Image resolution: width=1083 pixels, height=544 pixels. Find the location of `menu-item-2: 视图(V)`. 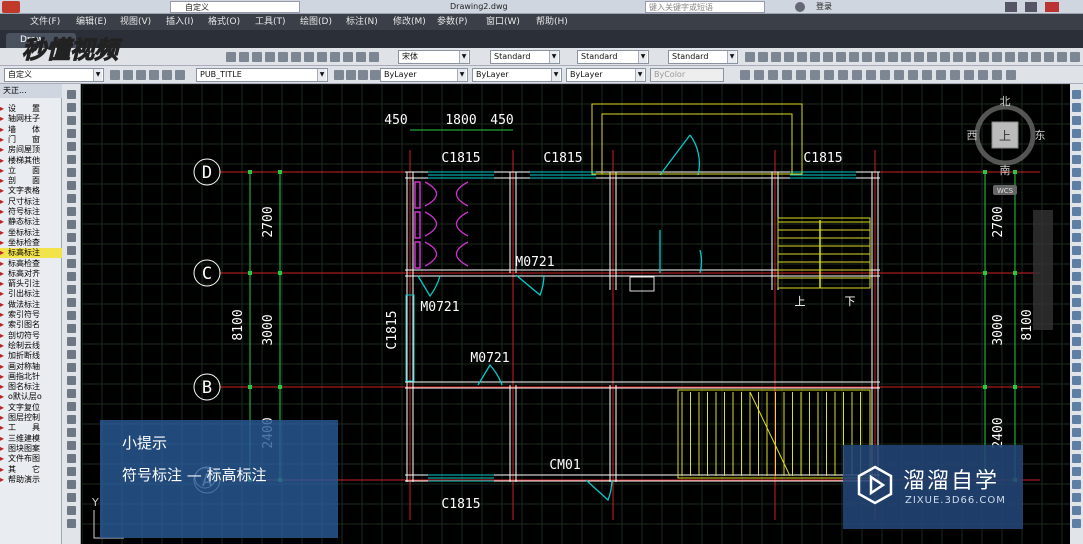

menu-item-2: 视图(V) is located at coordinates (135, 22).